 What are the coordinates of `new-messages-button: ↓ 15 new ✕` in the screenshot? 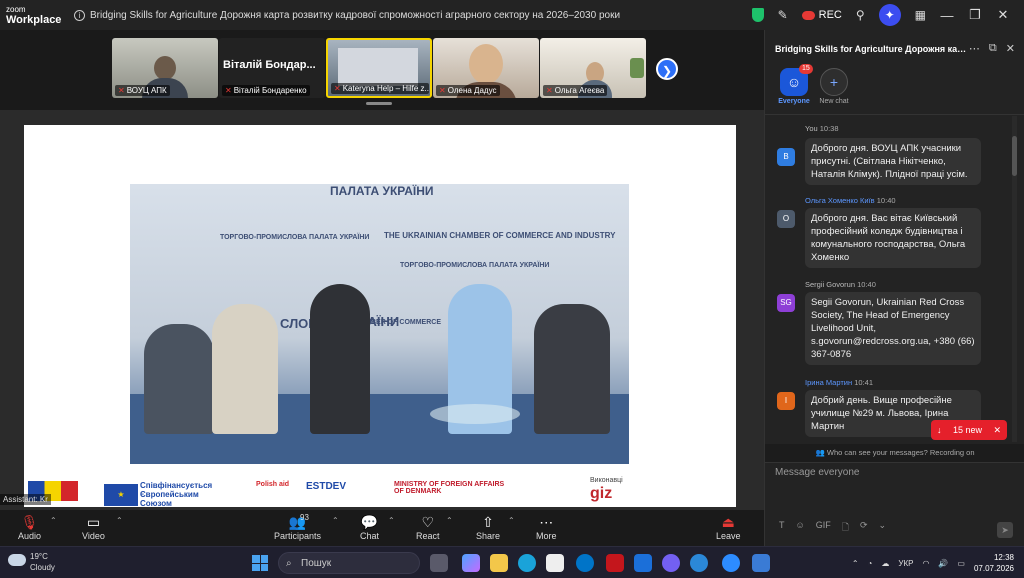 It's located at (969, 430).